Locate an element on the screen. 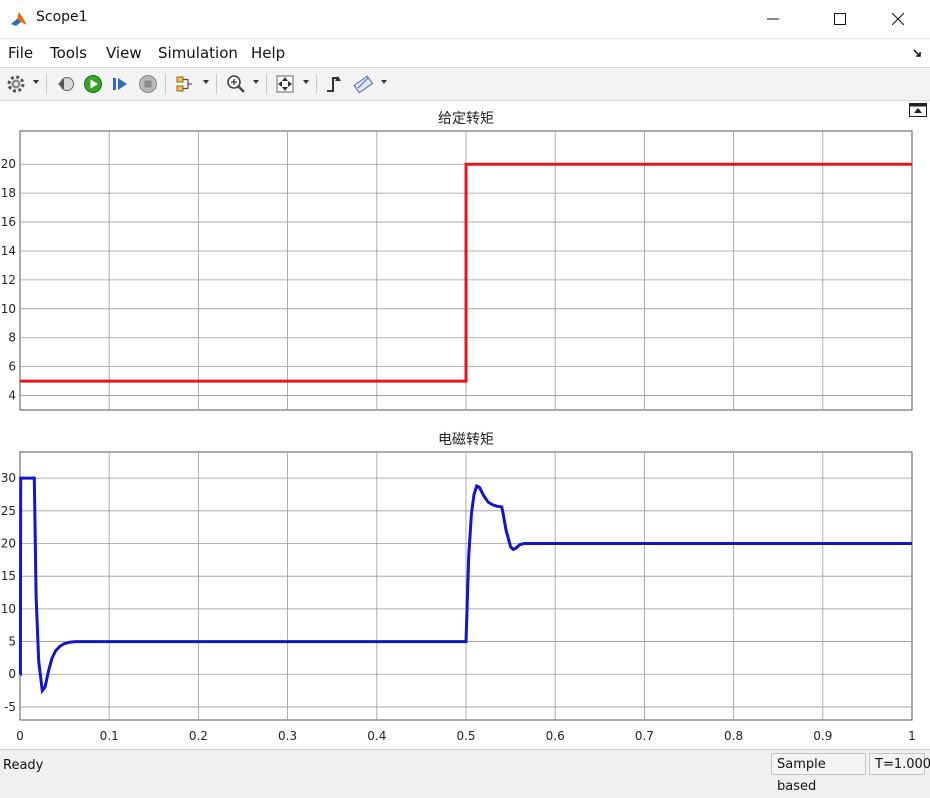  dock-arrow-icon is located at coordinates (918, 53).